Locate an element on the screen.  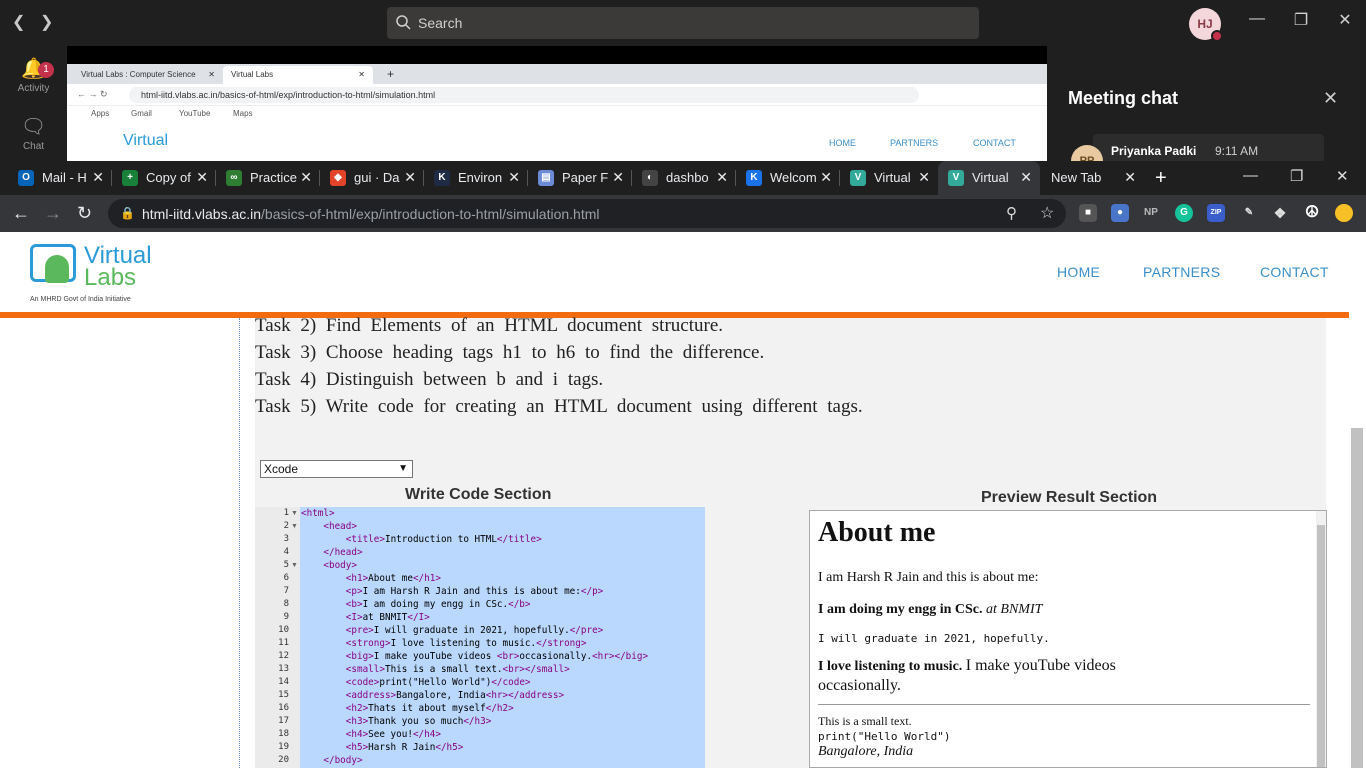
new-tab-plus-icon: + is located at coordinates (1161, 178).